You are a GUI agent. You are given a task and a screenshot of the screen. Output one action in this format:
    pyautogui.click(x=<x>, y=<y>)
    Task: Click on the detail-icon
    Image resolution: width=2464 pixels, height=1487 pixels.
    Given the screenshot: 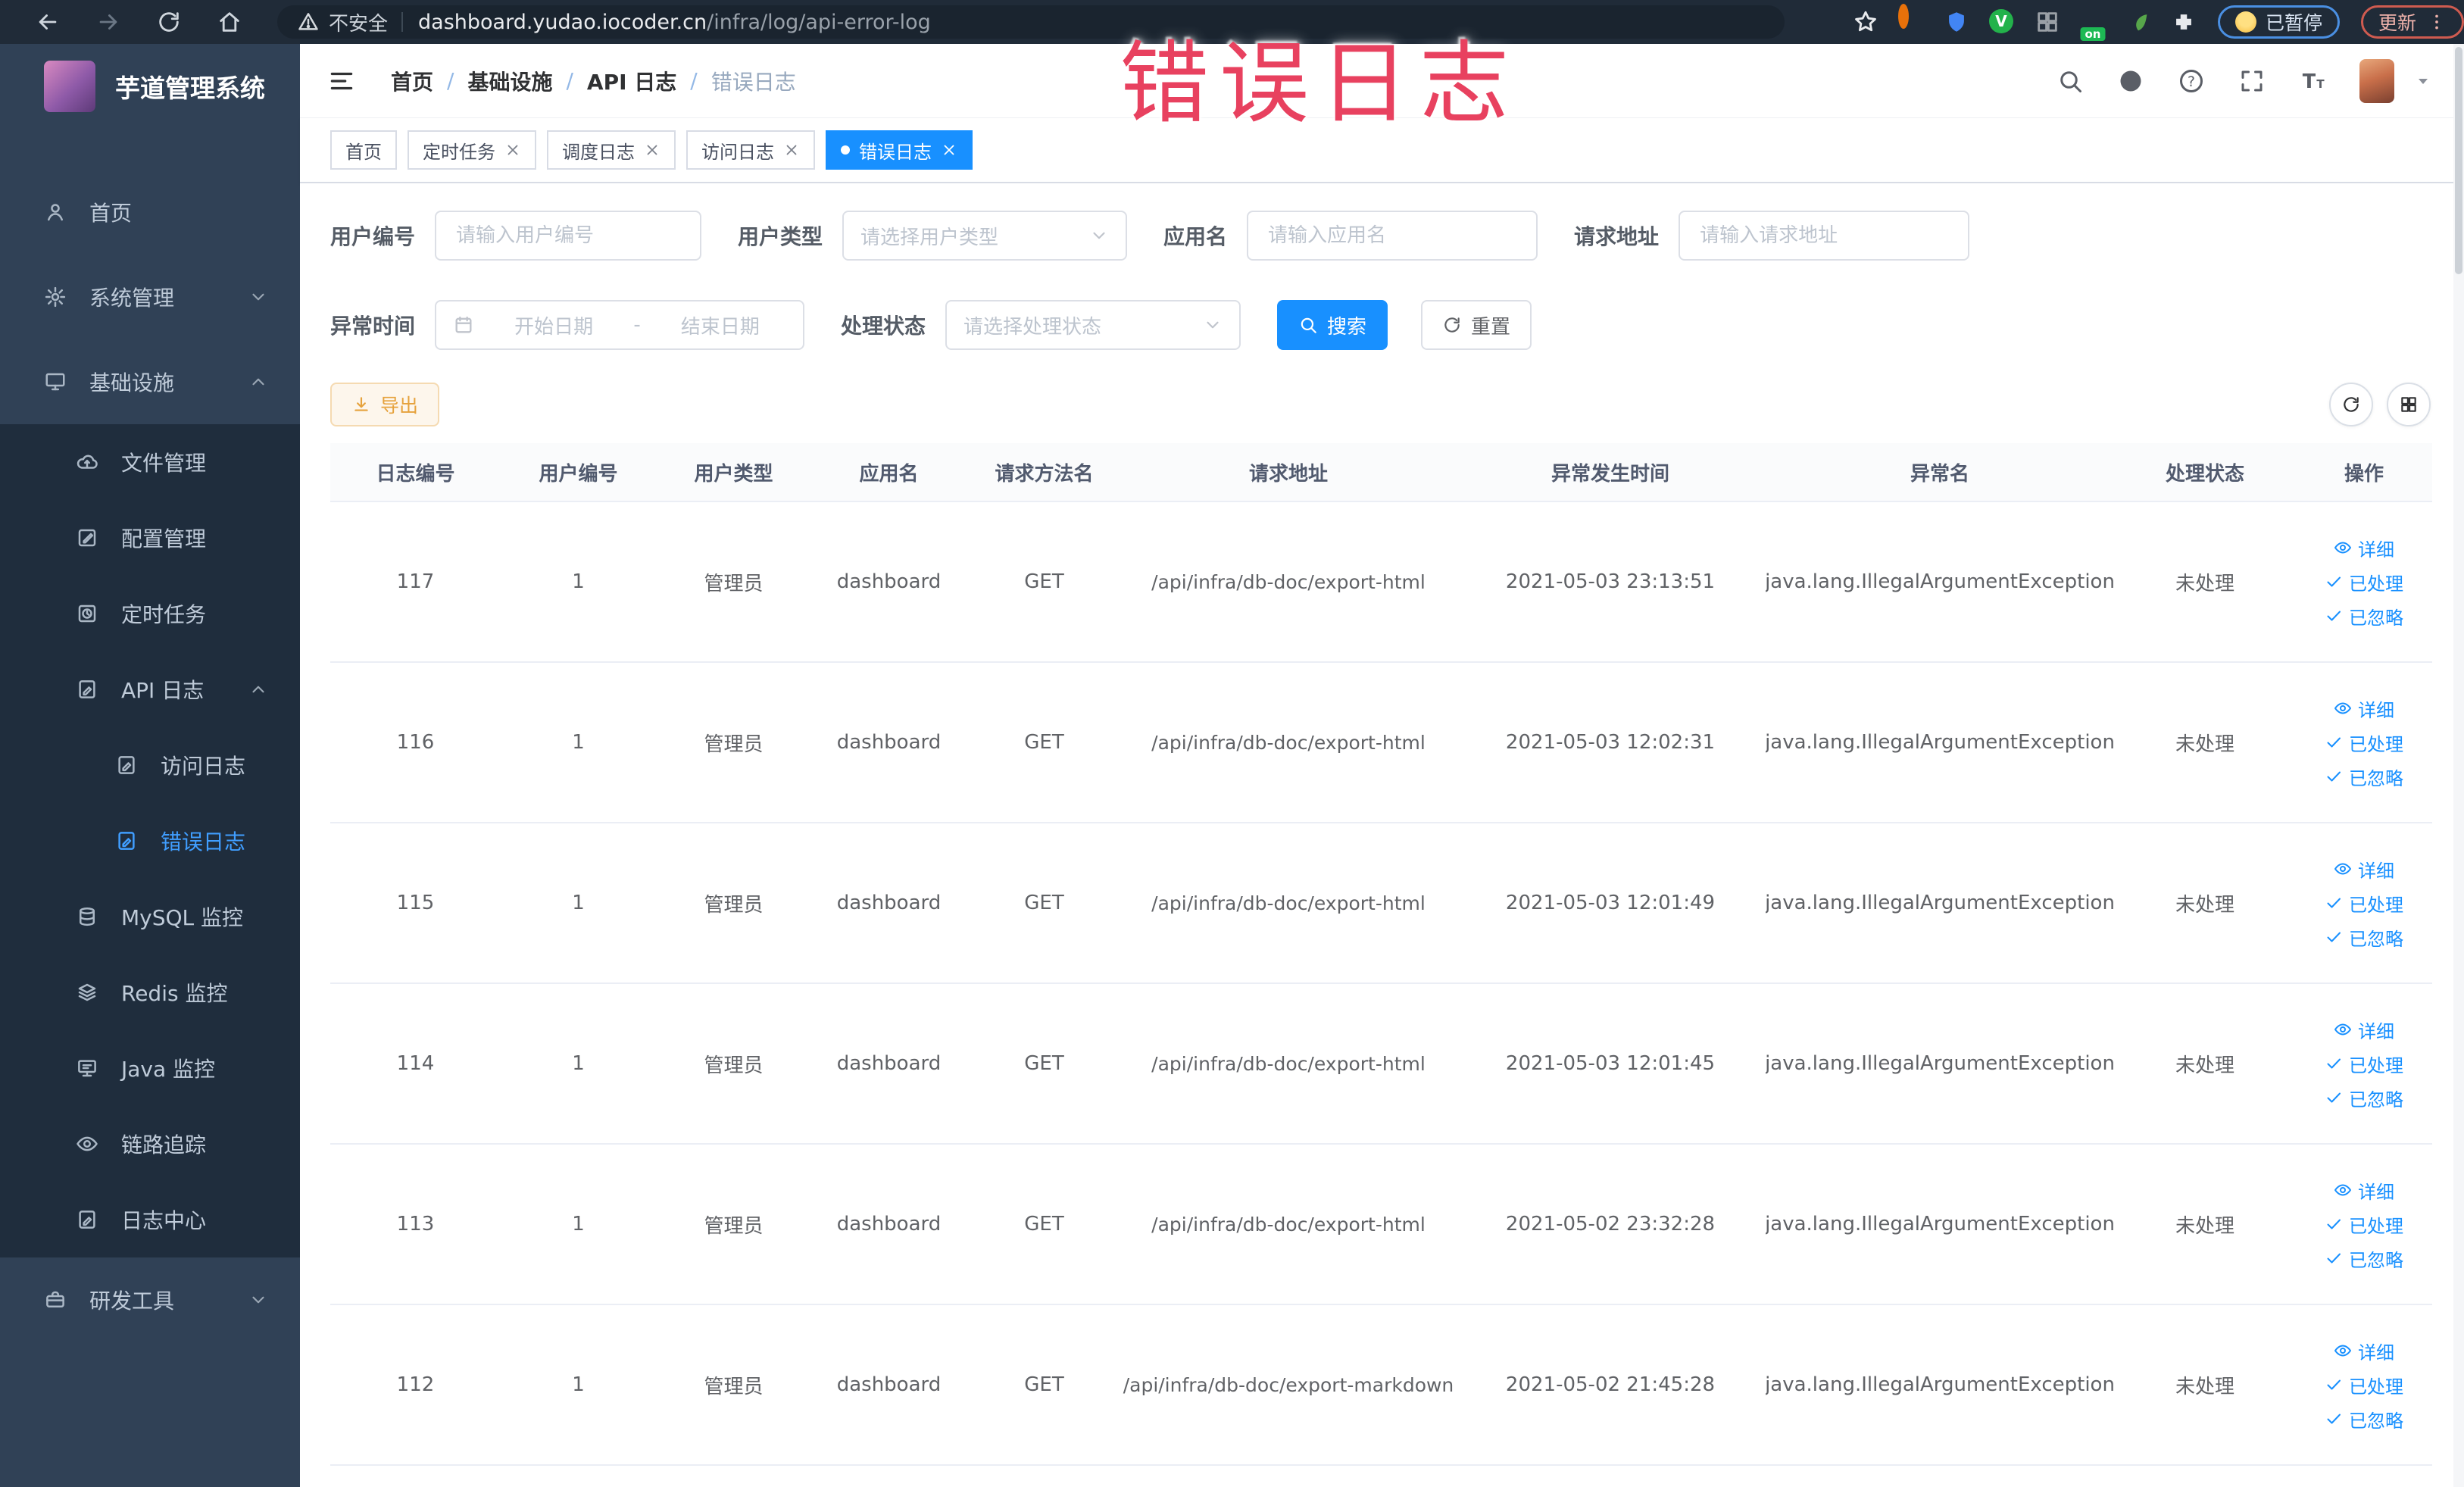 What is the action you would take?
    pyautogui.click(x=2343, y=1351)
    